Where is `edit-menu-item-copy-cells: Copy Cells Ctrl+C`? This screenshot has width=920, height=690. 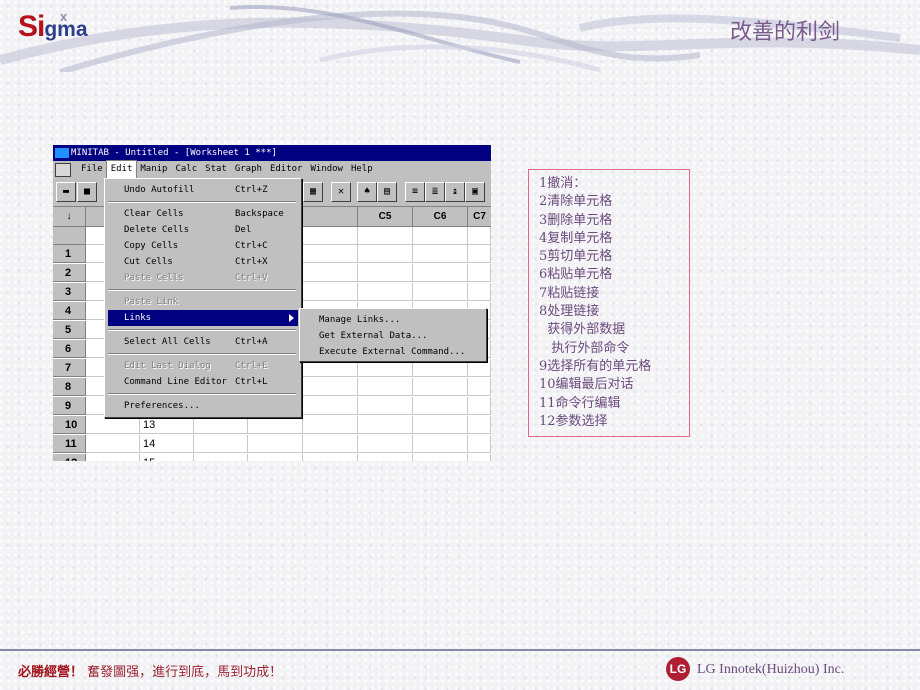
edit-menu-item-copy-cells: Copy Cells Ctrl+C is located at coordinates (203, 246).